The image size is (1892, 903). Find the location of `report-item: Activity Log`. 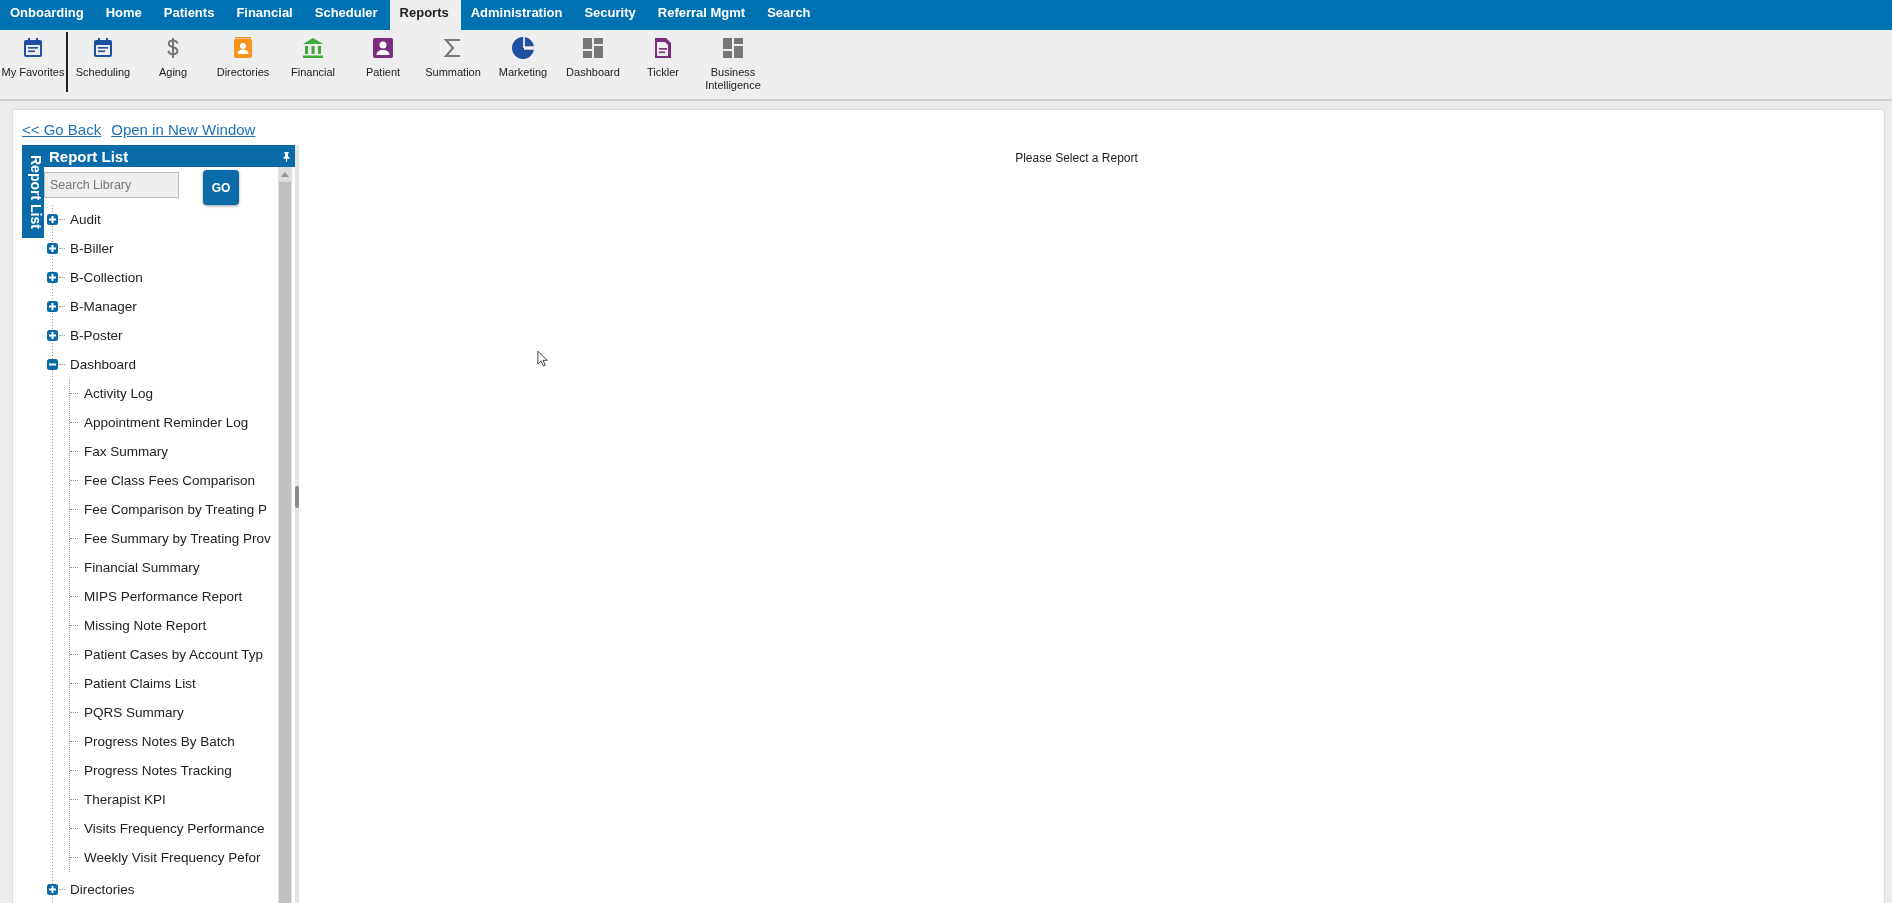

report-item: Activity Log is located at coordinates (119, 393).